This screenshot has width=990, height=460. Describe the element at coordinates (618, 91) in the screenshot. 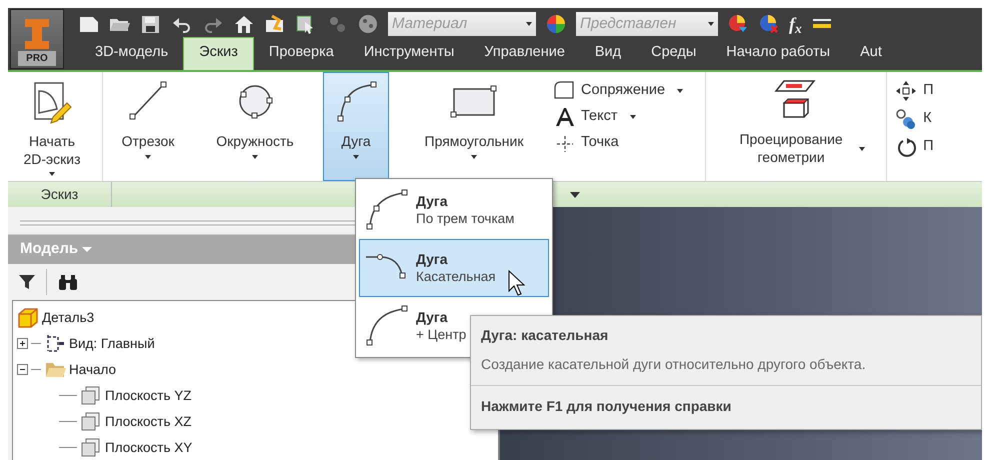

I see `ribbon-small-tool: Сопряжение` at that location.